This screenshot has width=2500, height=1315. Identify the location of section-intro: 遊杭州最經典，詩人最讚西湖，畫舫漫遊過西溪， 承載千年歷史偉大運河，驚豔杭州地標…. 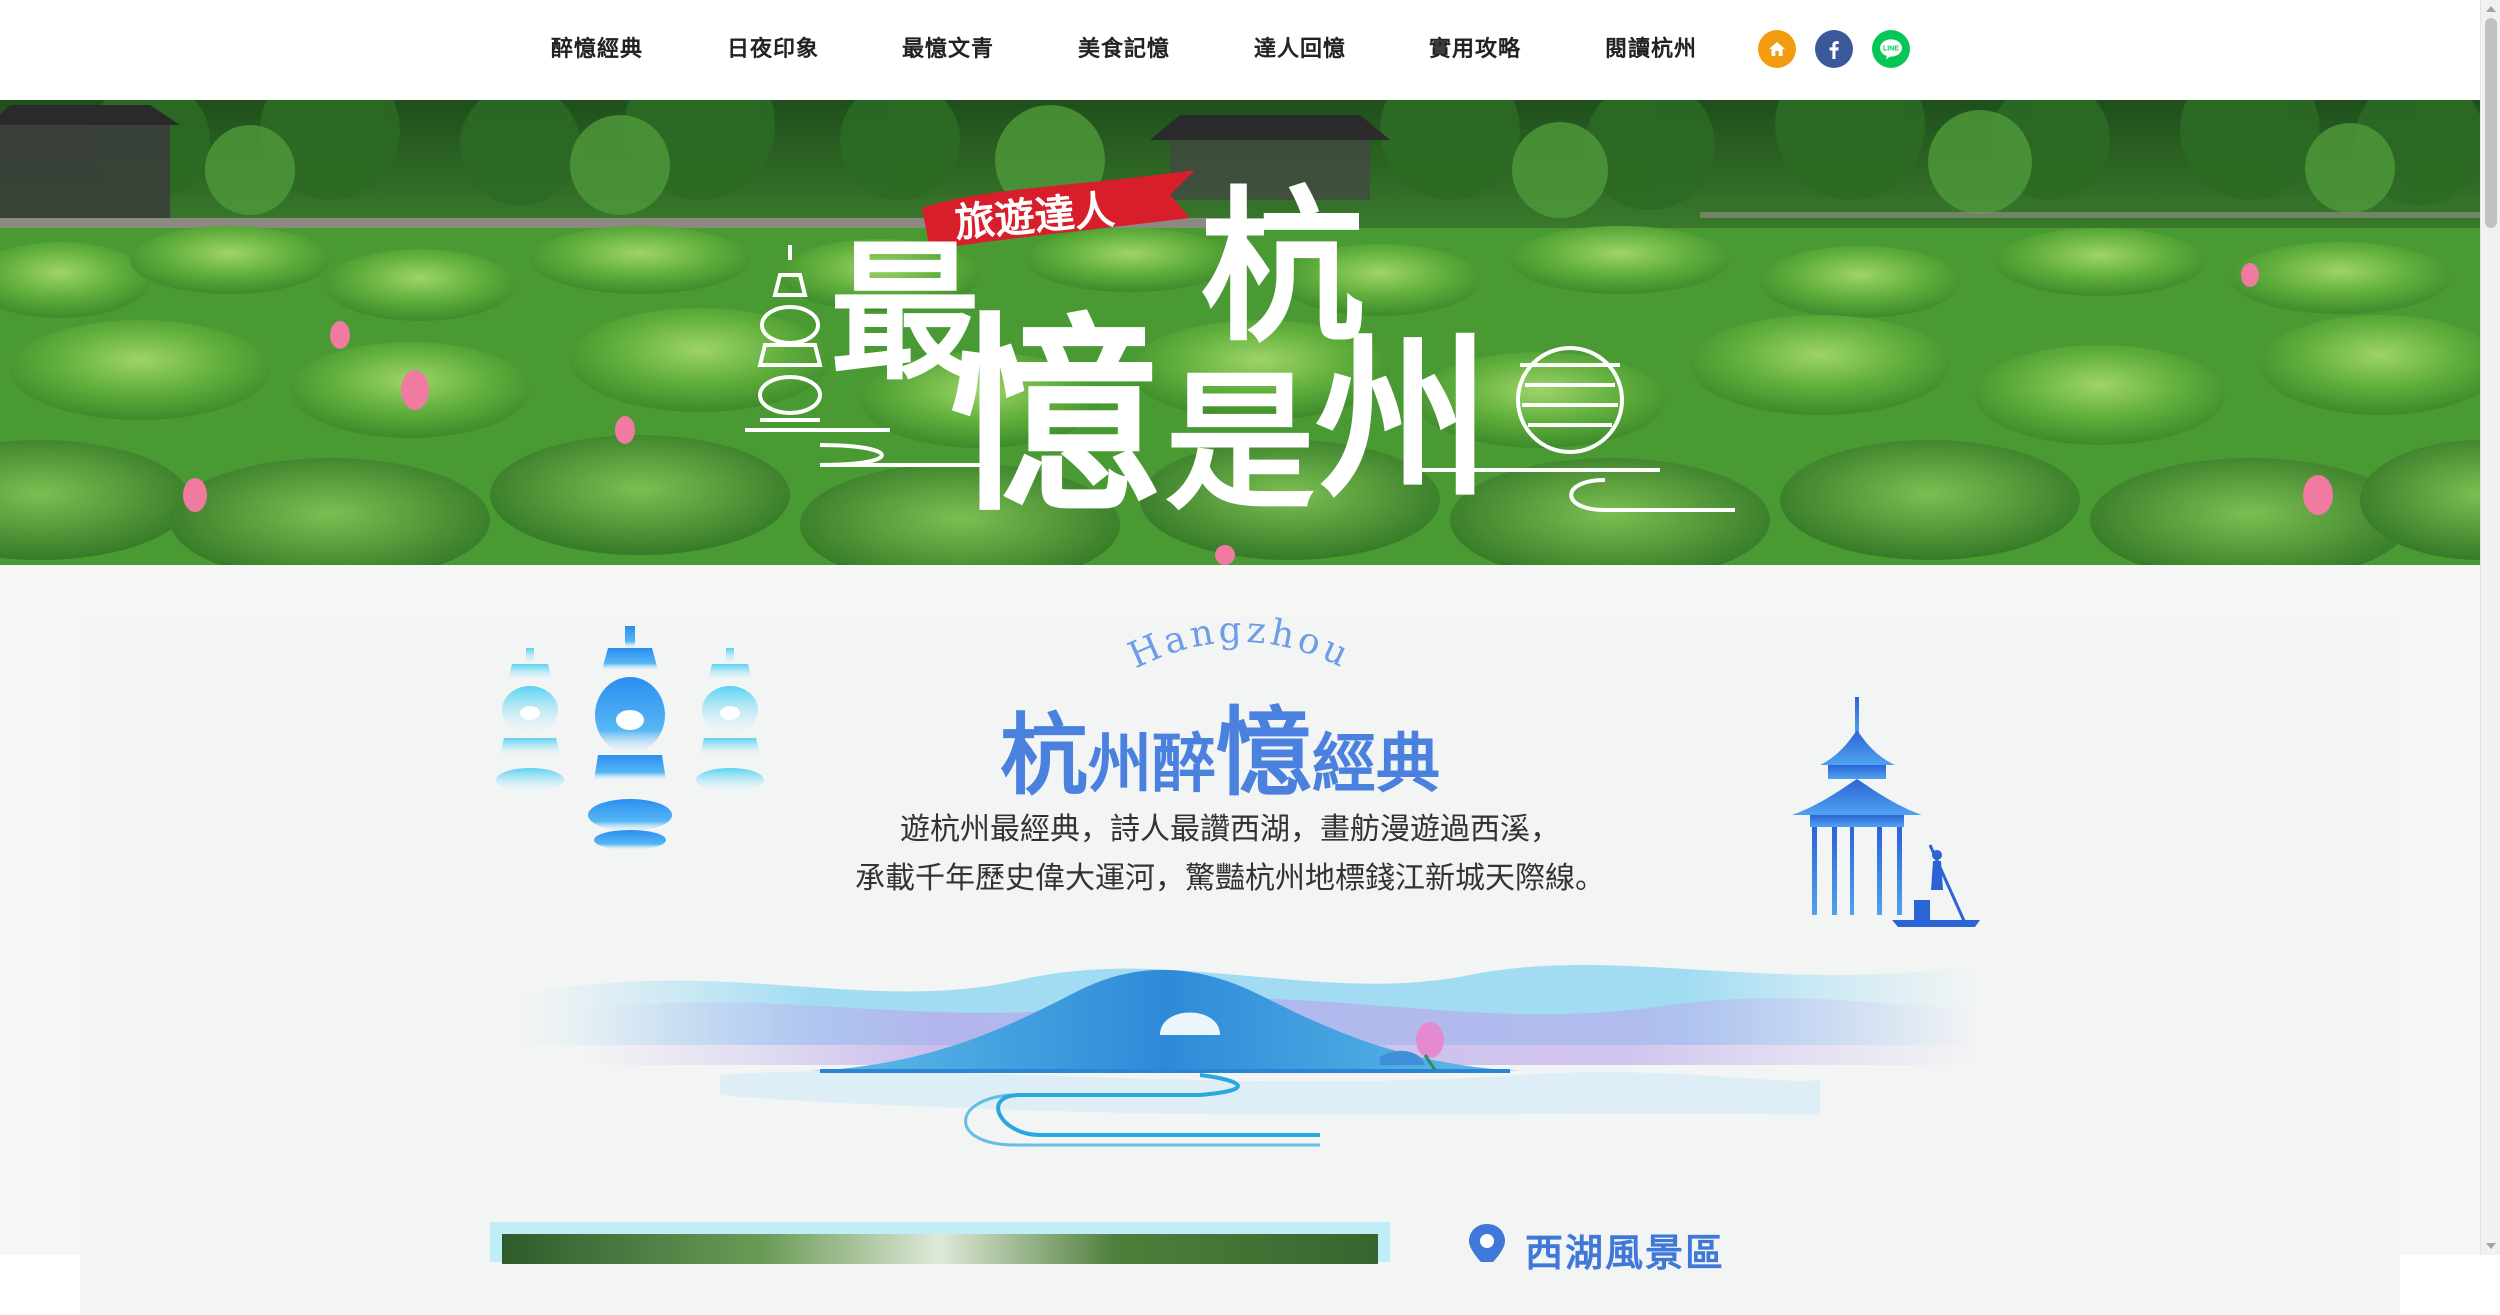
(1230, 854).